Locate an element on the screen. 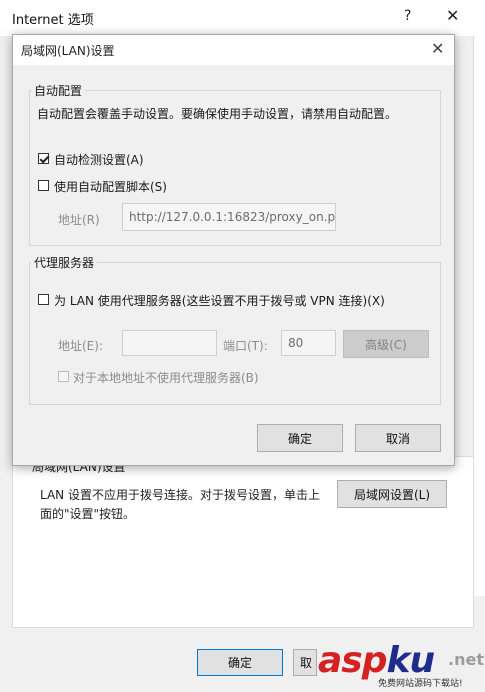  bypass-local-label: 对于本地地址不使用代理服务器(B) is located at coordinates (166, 377).